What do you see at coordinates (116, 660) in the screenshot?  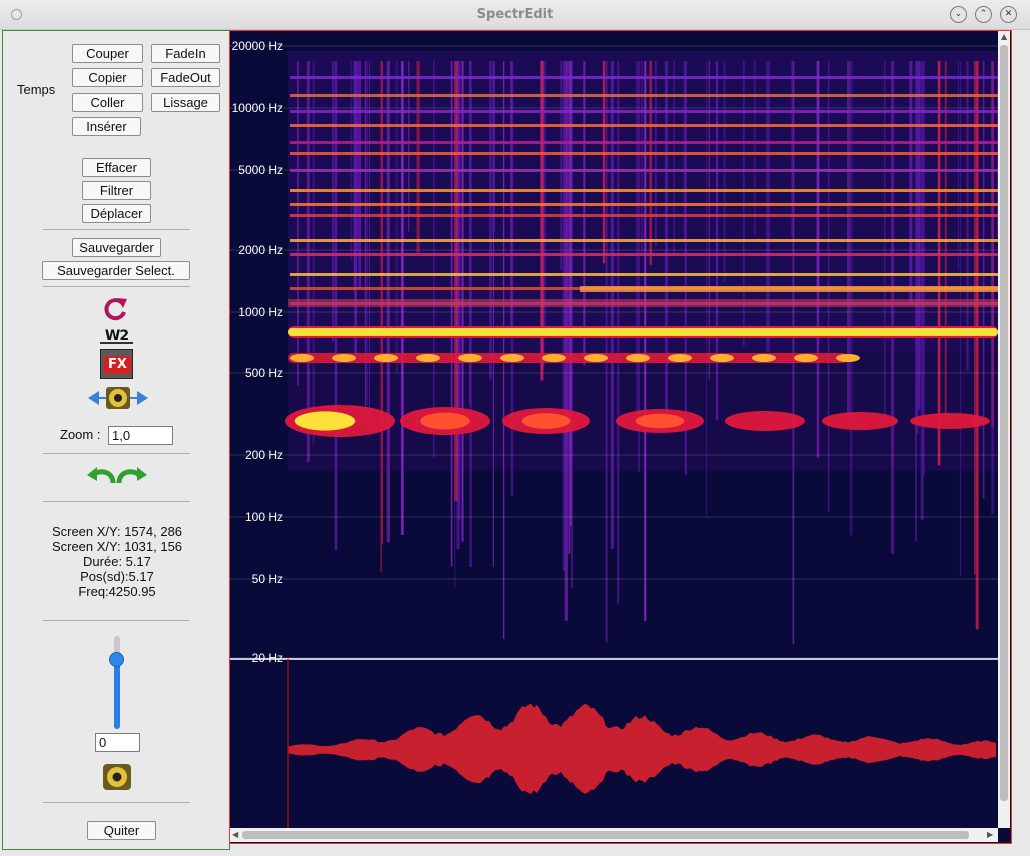 I see `volume-slider-handle` at bounding box center [116, 660].